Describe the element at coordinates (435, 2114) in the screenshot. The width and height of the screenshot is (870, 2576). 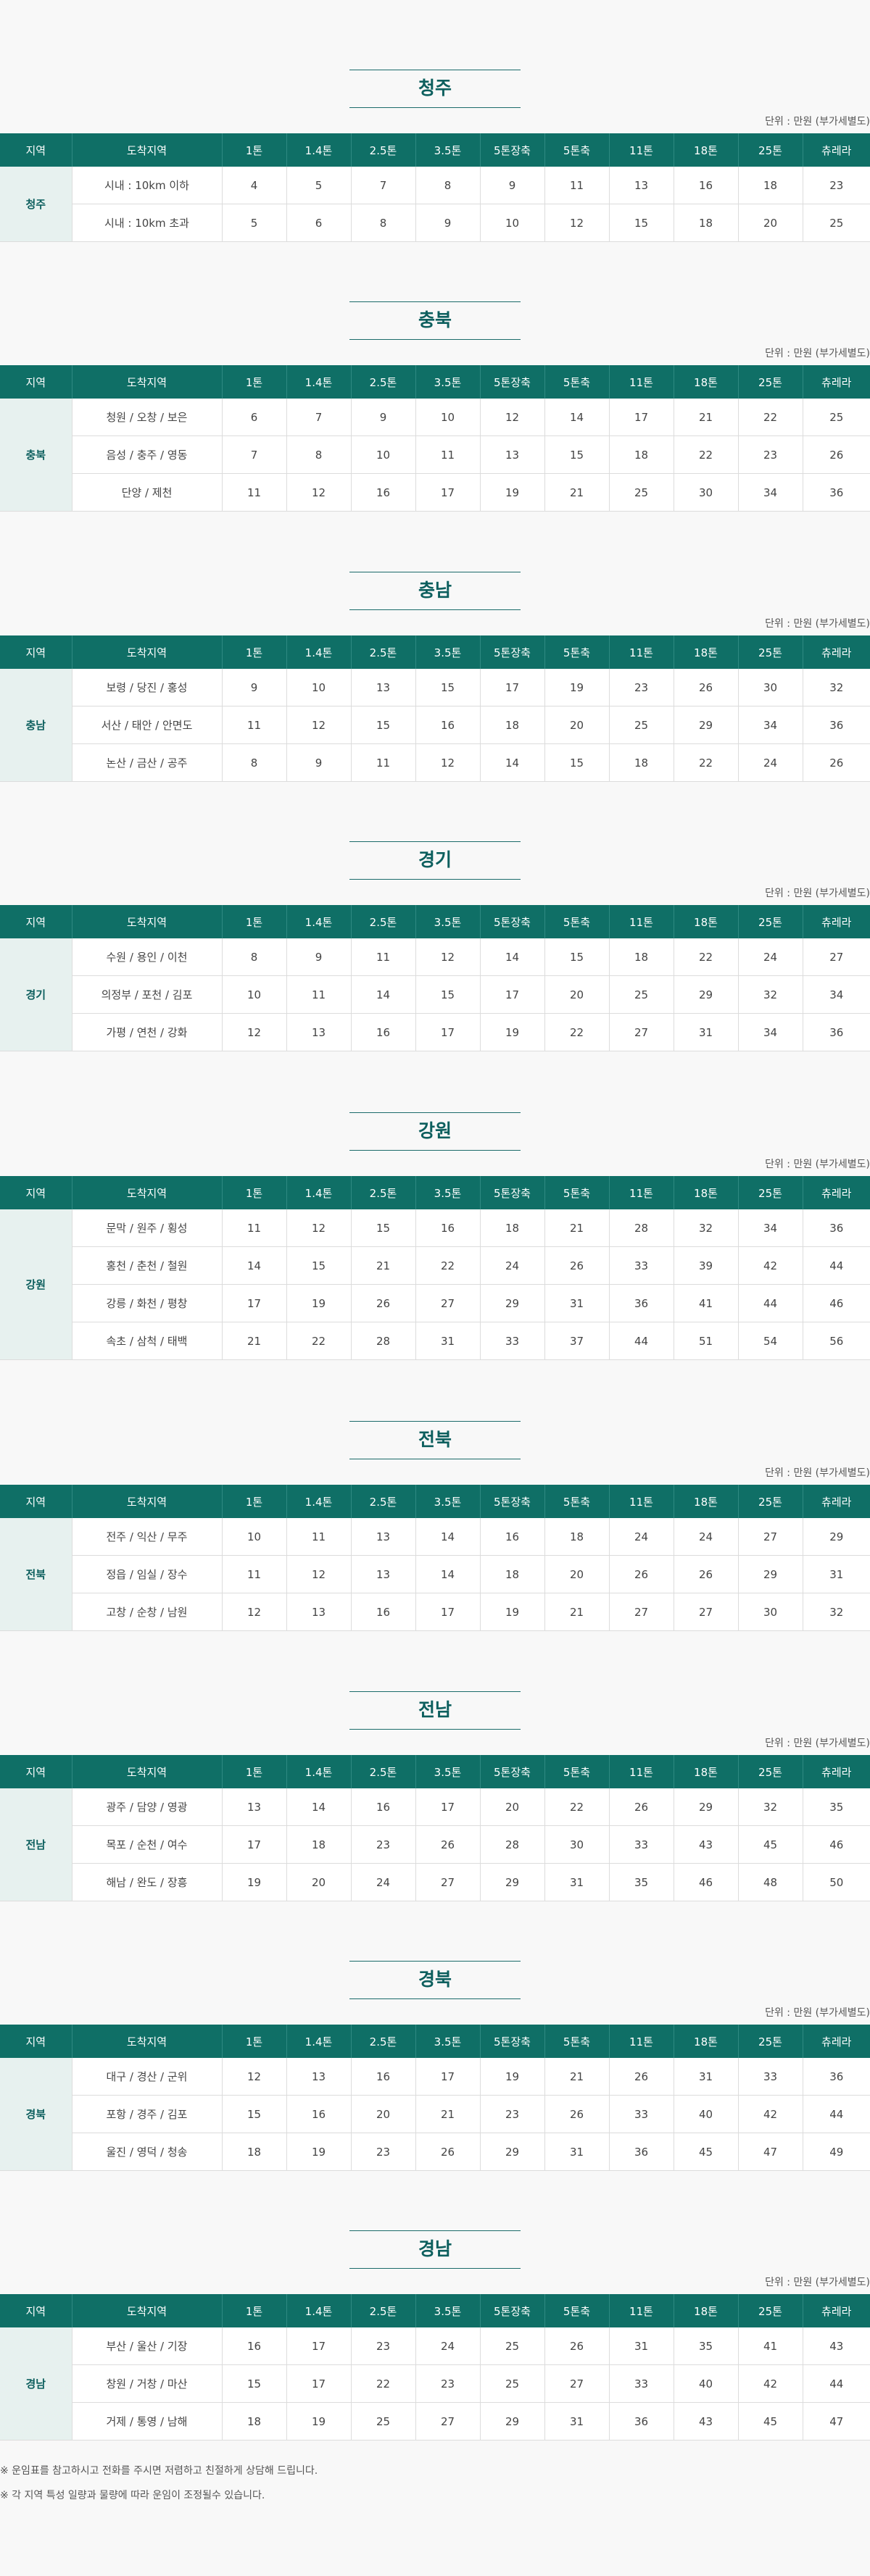
I see `table-row: 포항 / 경주 / 김포 15 16 20 21 23 26 33 40 42 44` at that location.